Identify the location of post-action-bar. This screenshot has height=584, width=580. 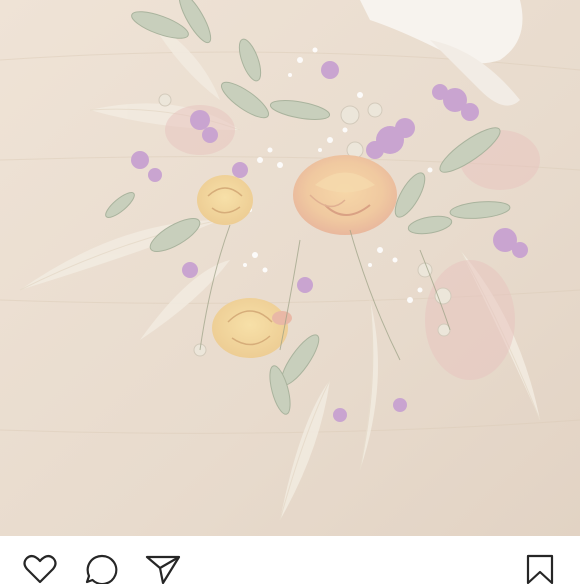
(290, 560).